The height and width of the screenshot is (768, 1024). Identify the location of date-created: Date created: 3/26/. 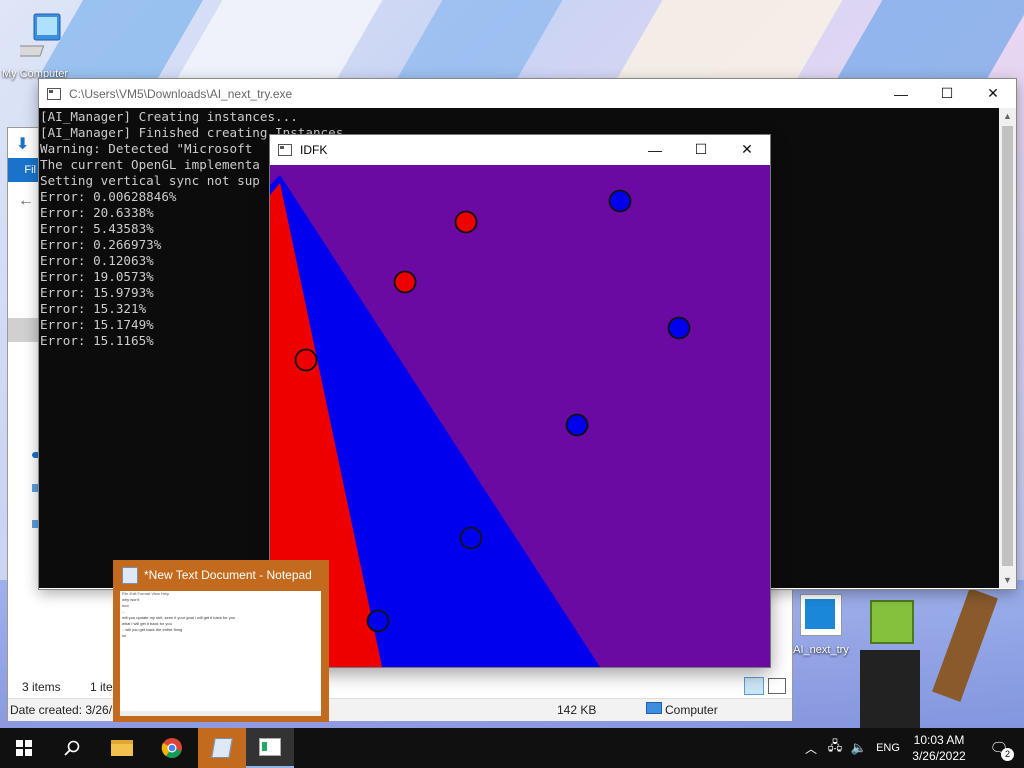
(61, 710).